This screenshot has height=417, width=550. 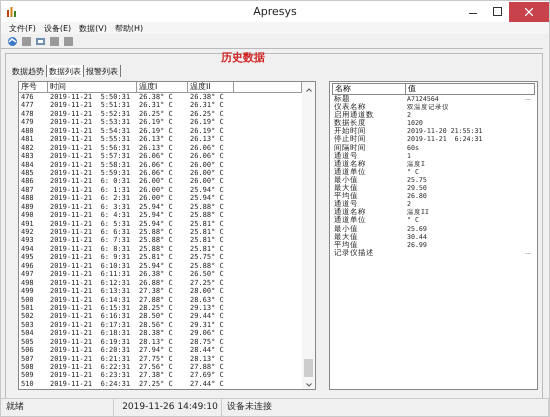 I want to click on app-logo-icon, so click(x=12, y=12).